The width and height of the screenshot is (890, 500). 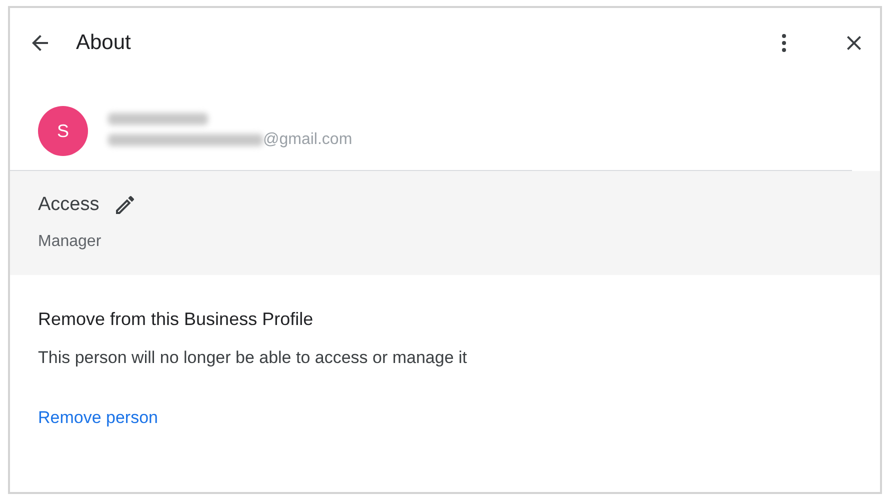 I want to click on avatar: S, so click(x=63, y=131).